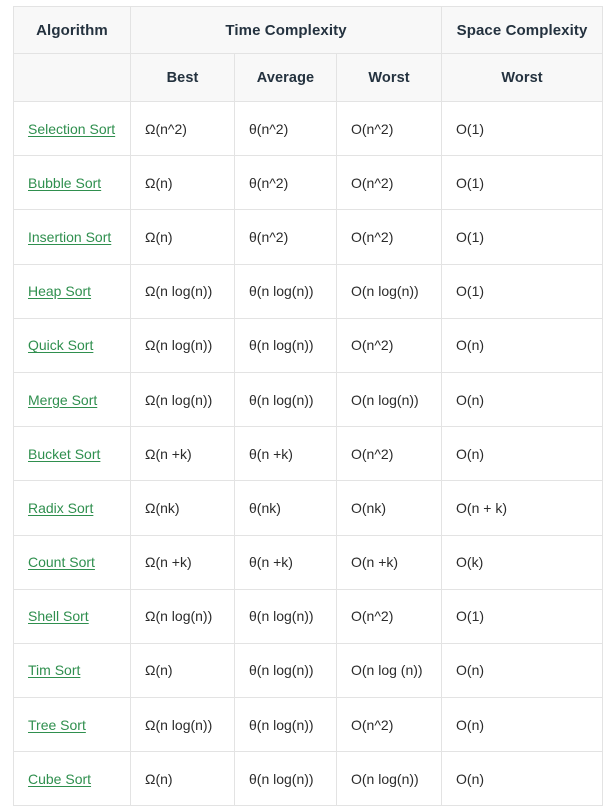 Image resolution: width=615 pixels, height=808 pixels. Describe the element at coordinates (58, 616) in the screenshot. I see `algorithm-link: Shell Sort` at that location.